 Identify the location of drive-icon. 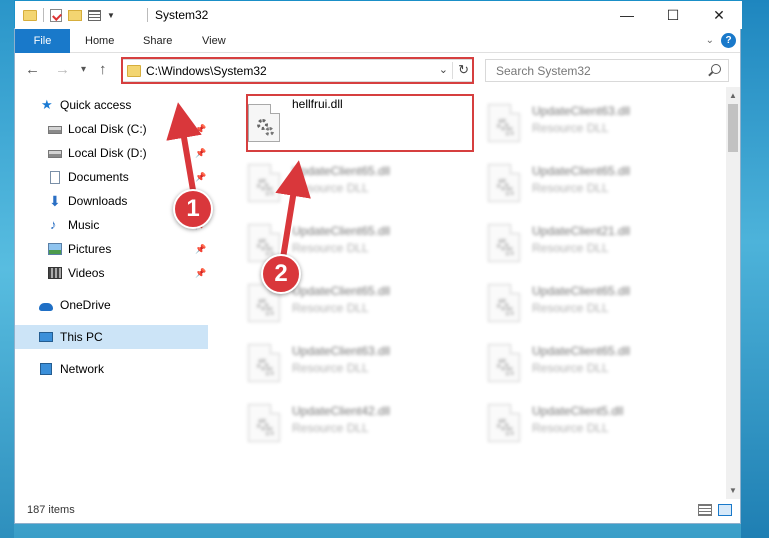
(55, 130).